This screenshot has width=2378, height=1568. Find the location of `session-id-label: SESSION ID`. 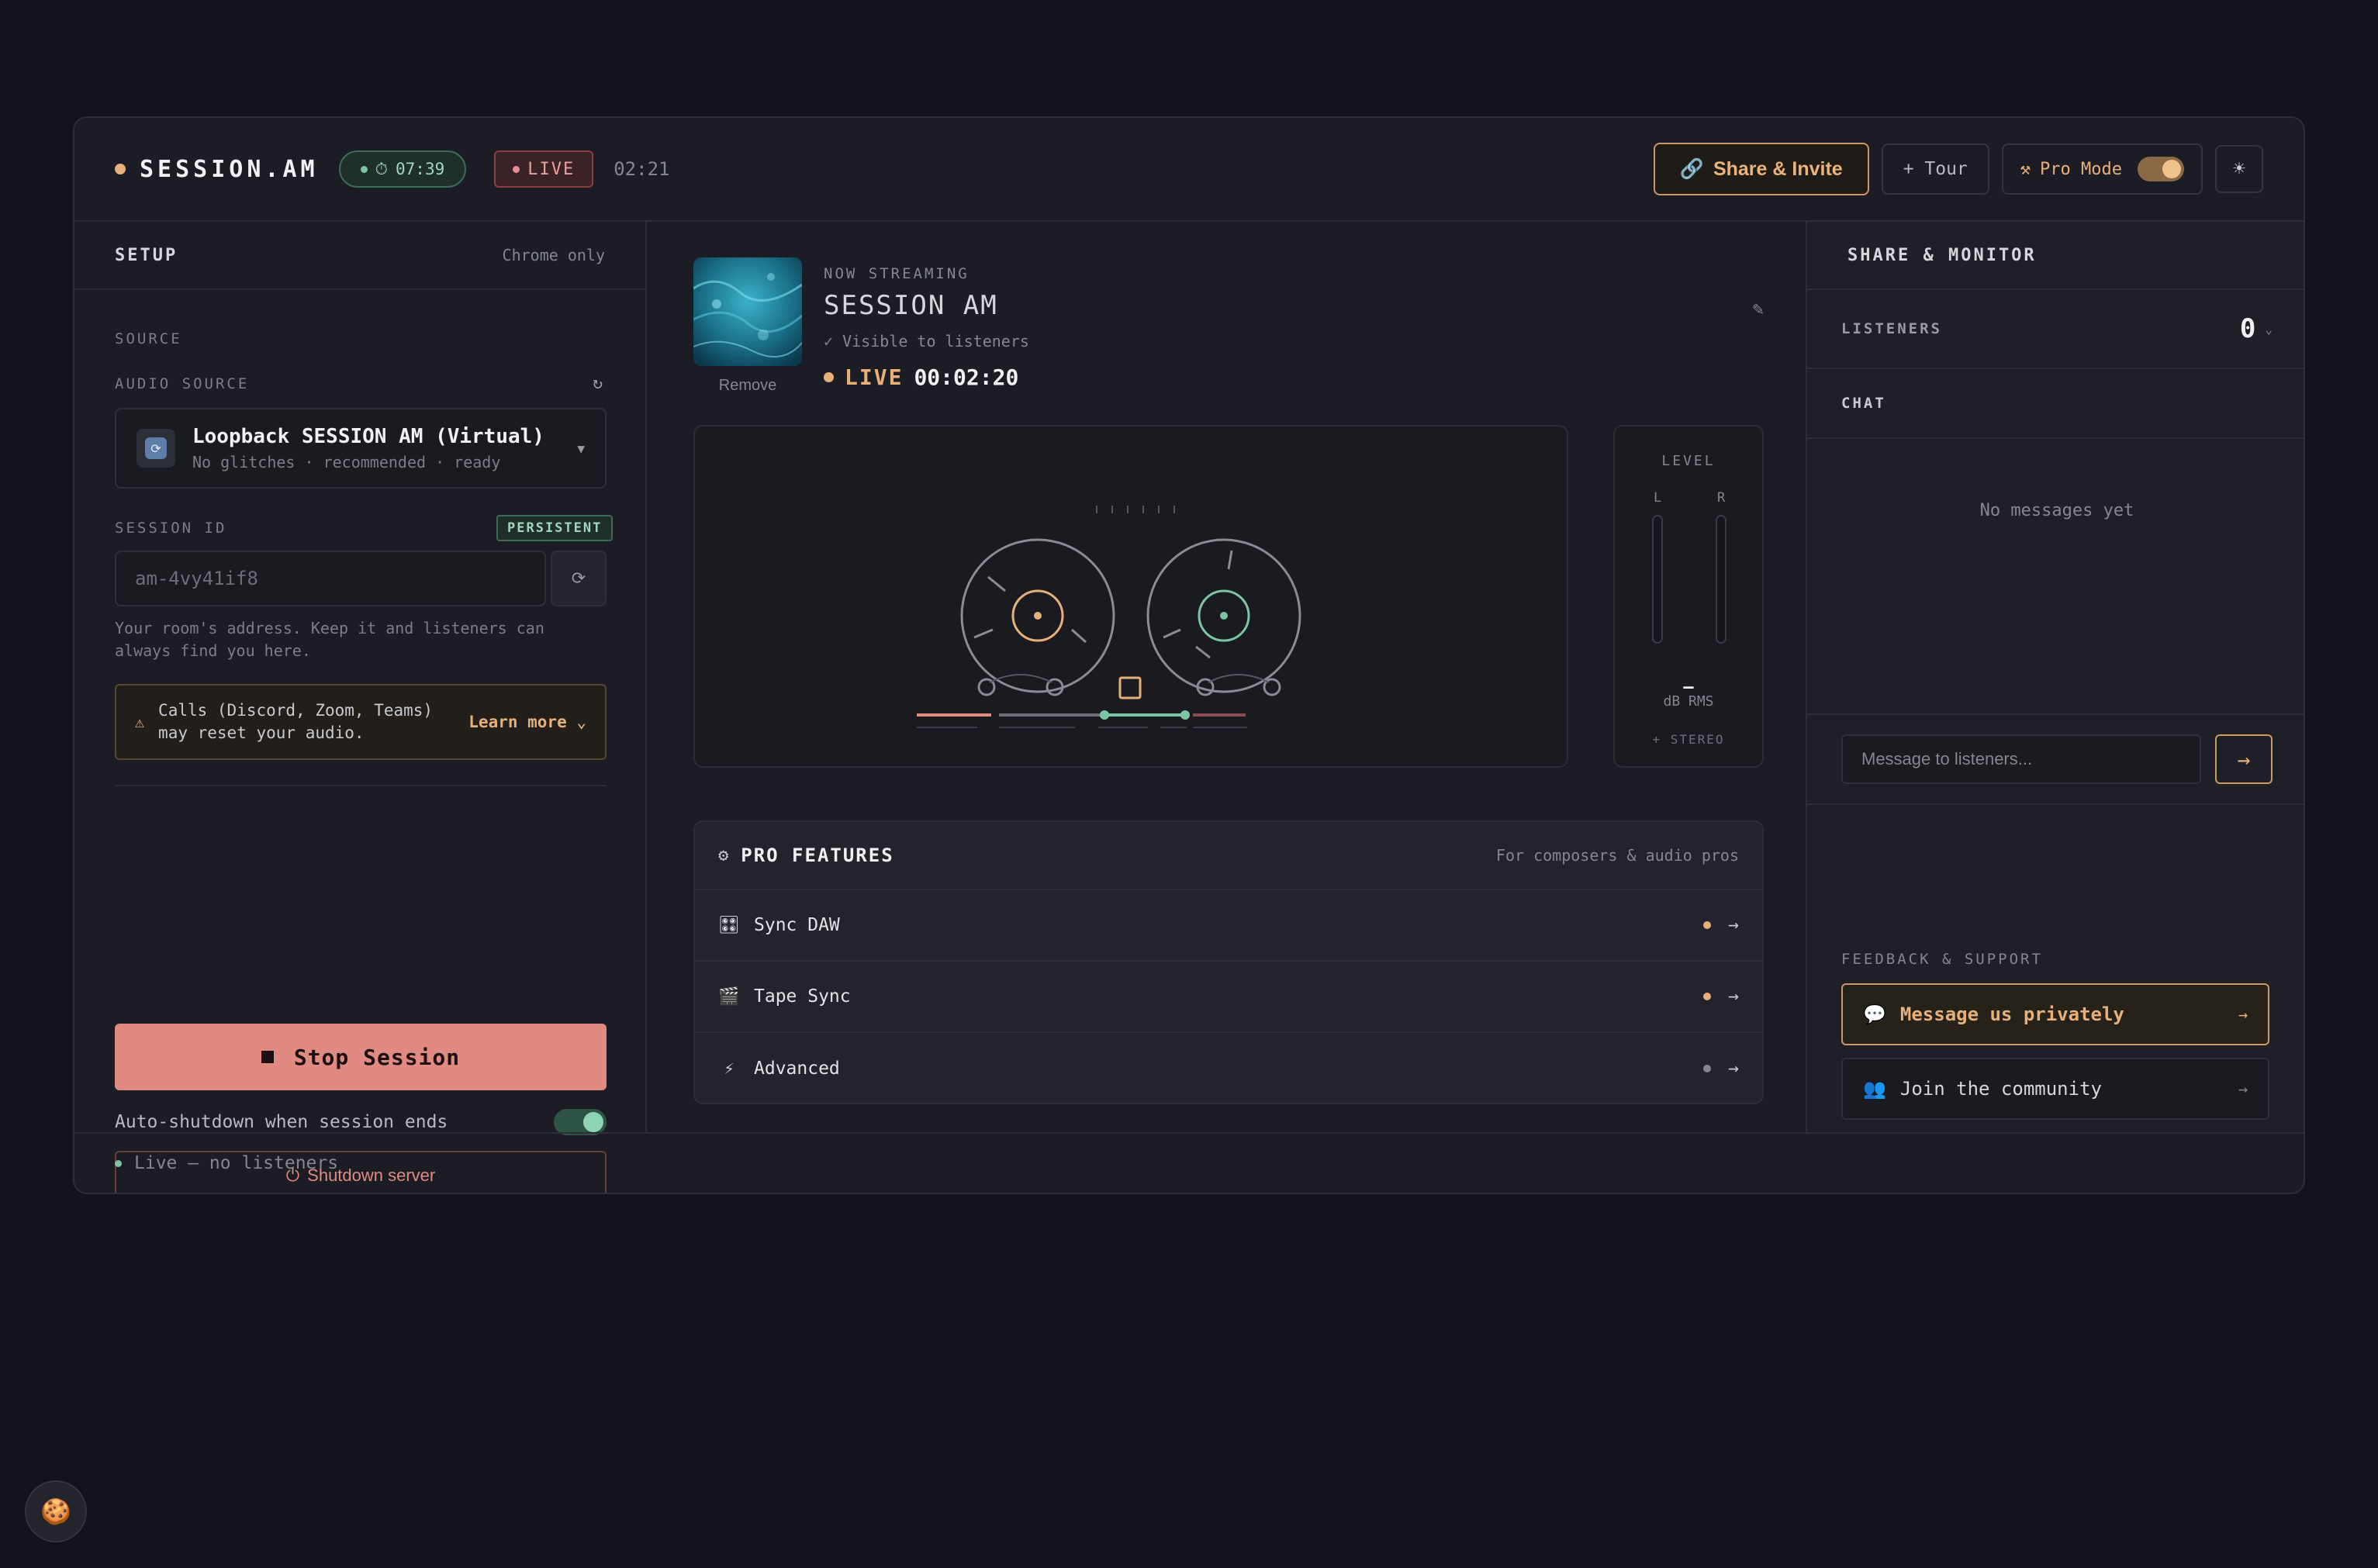

session-id-label: SESSION ID is located at coordinates (171, 528).